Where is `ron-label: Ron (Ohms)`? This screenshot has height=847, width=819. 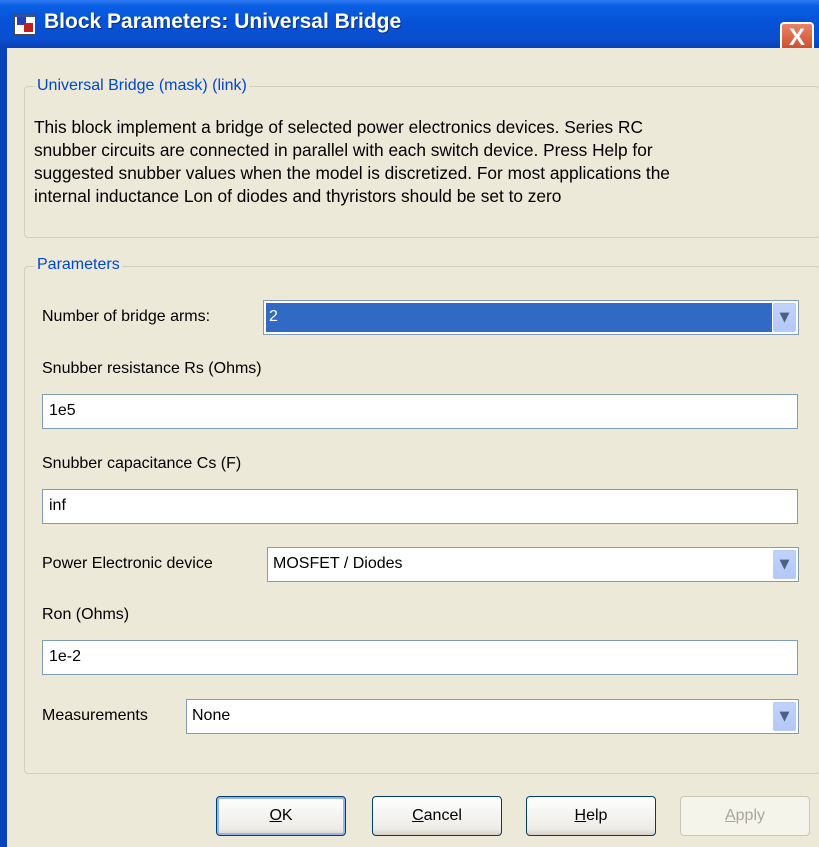 ron-label: Ron (Ohms) is located at coordinates (86, 614).